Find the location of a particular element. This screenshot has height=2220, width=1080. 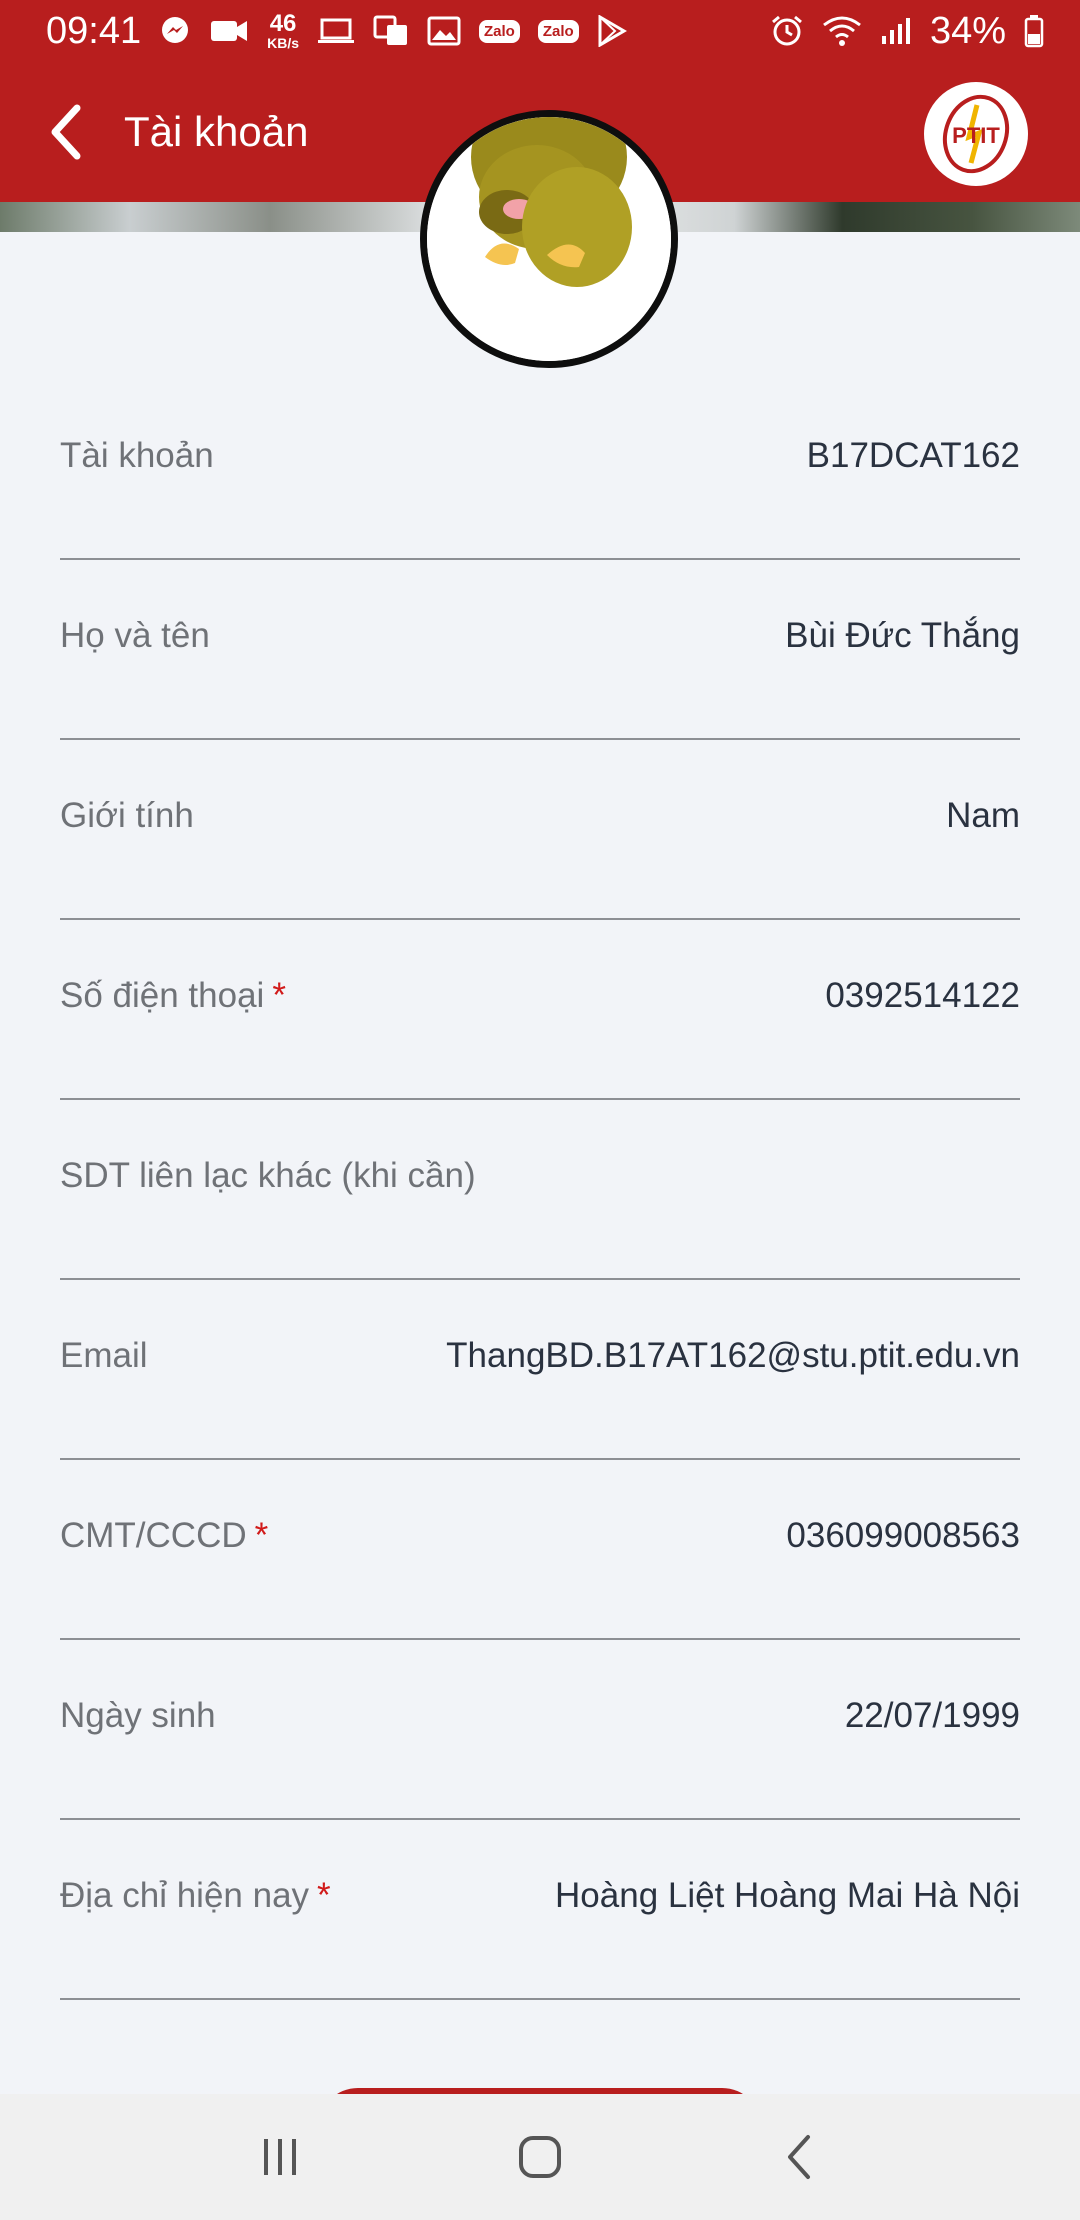

alarm-icon is located at coordinates (787, 31).